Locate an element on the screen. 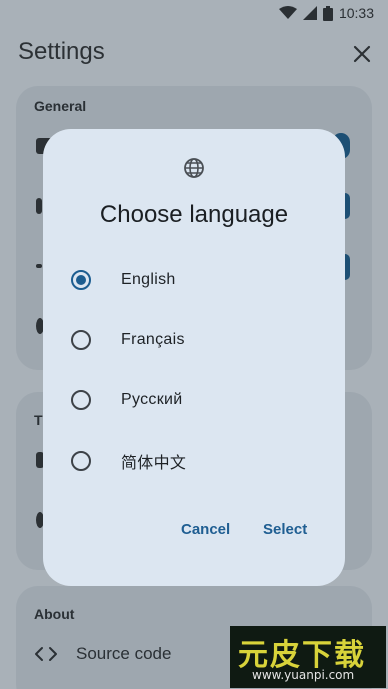  close-icon is located at coordinates (362, 54).